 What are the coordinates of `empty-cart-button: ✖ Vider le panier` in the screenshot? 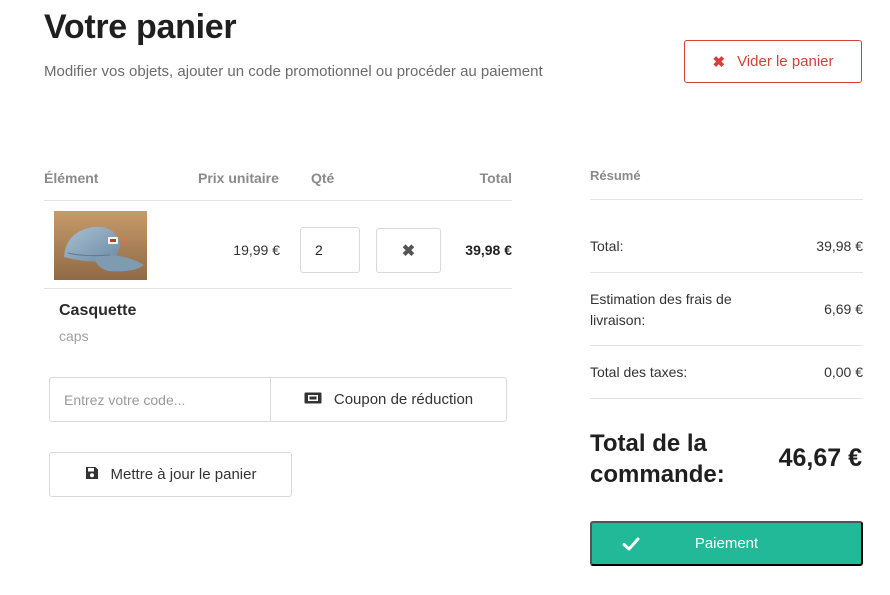 It's located at (773, 61).